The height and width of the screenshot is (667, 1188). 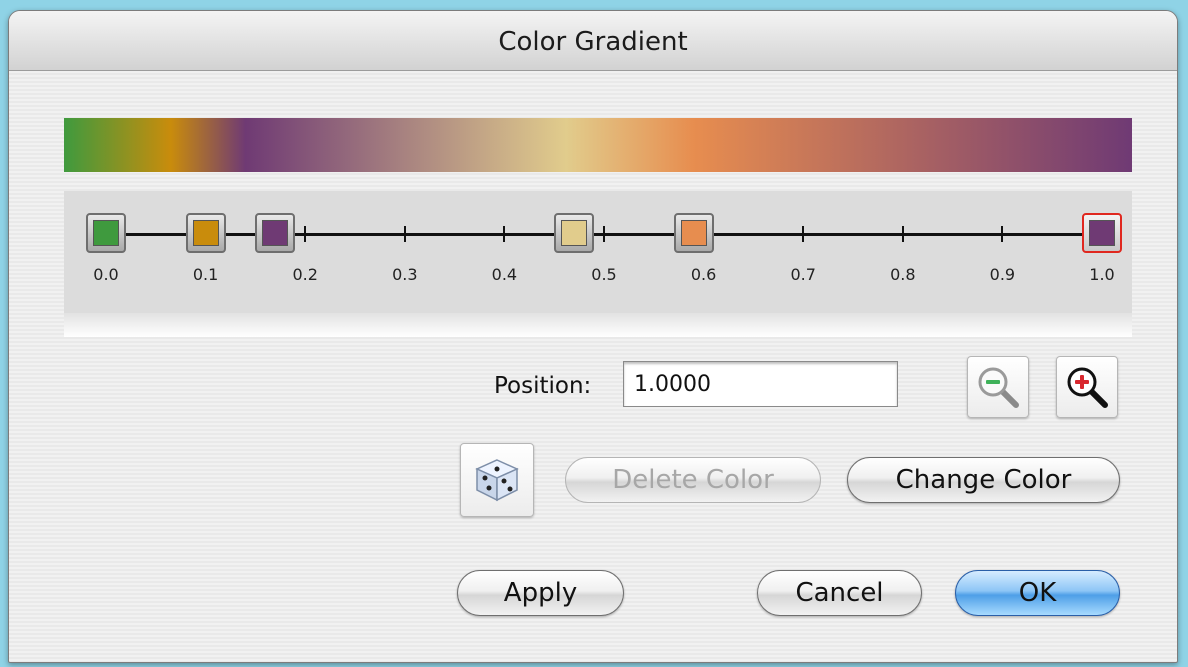 I want to click on tick-label: 0.7, so click(x=803, y=274).